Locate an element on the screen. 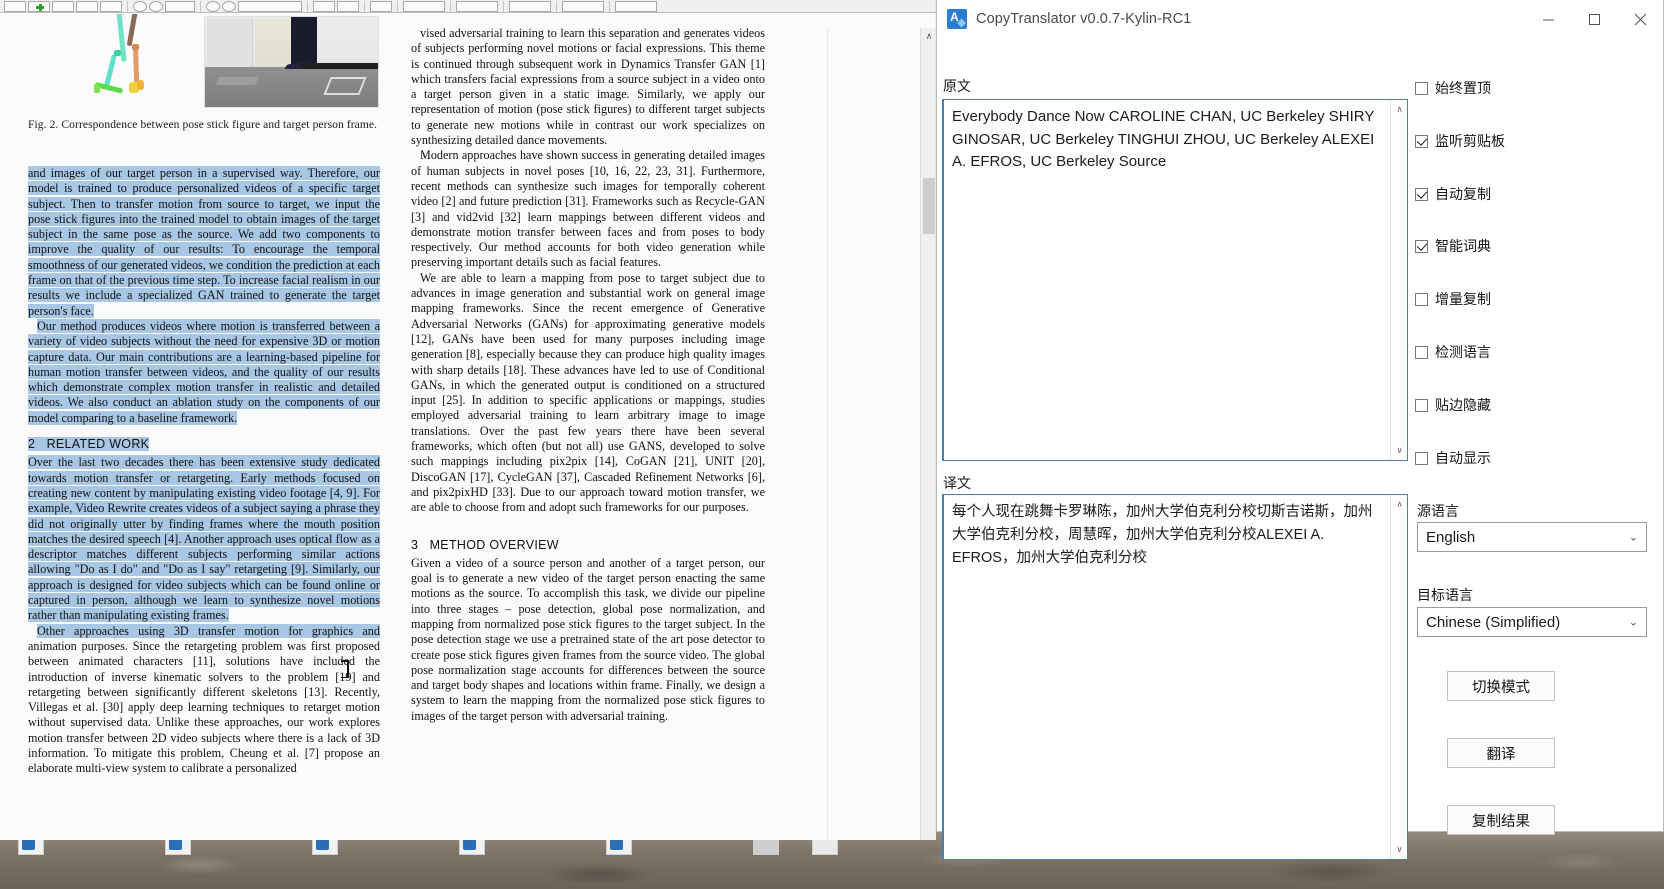  source-scrollbar: ∧ ∨ is located at coordinates (1398, 280).